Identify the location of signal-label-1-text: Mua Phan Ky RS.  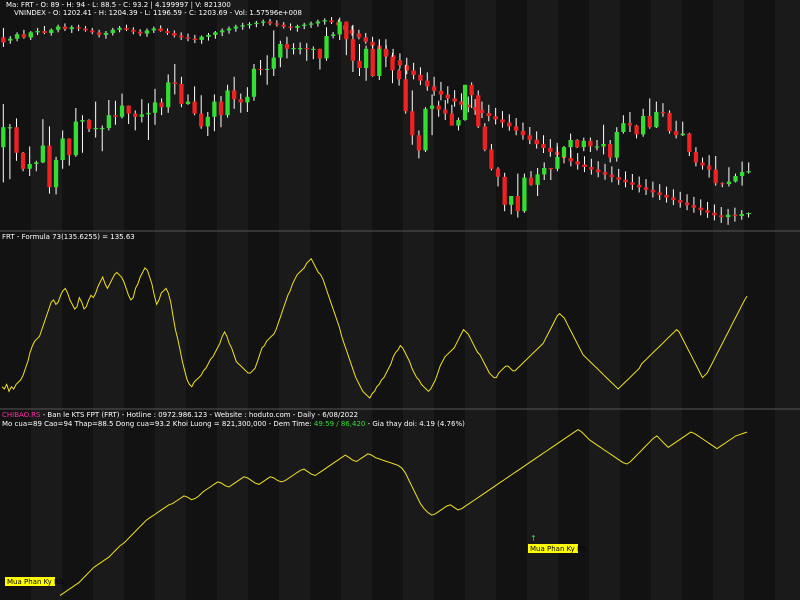
(558, 549).